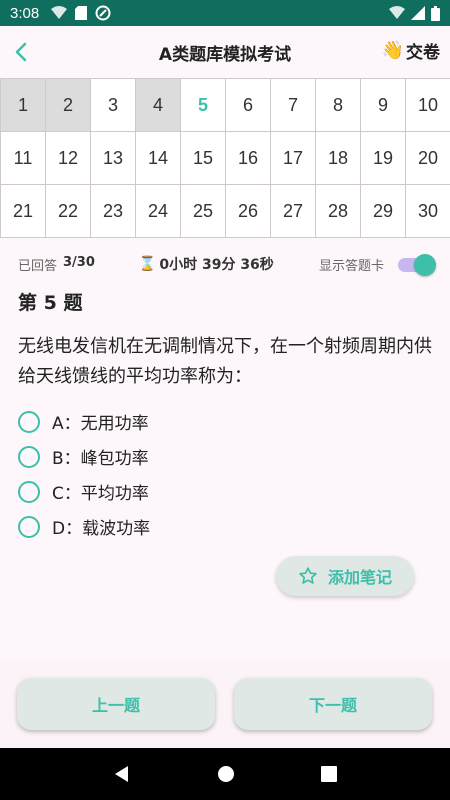  I want to click on question-cell: 30, so click(428, 211).